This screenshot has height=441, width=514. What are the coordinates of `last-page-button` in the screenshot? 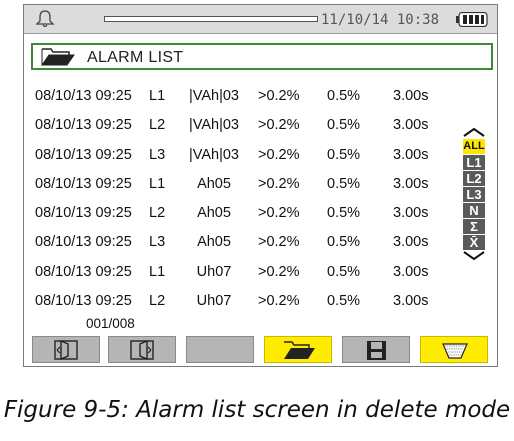 It's located at (142, 349).